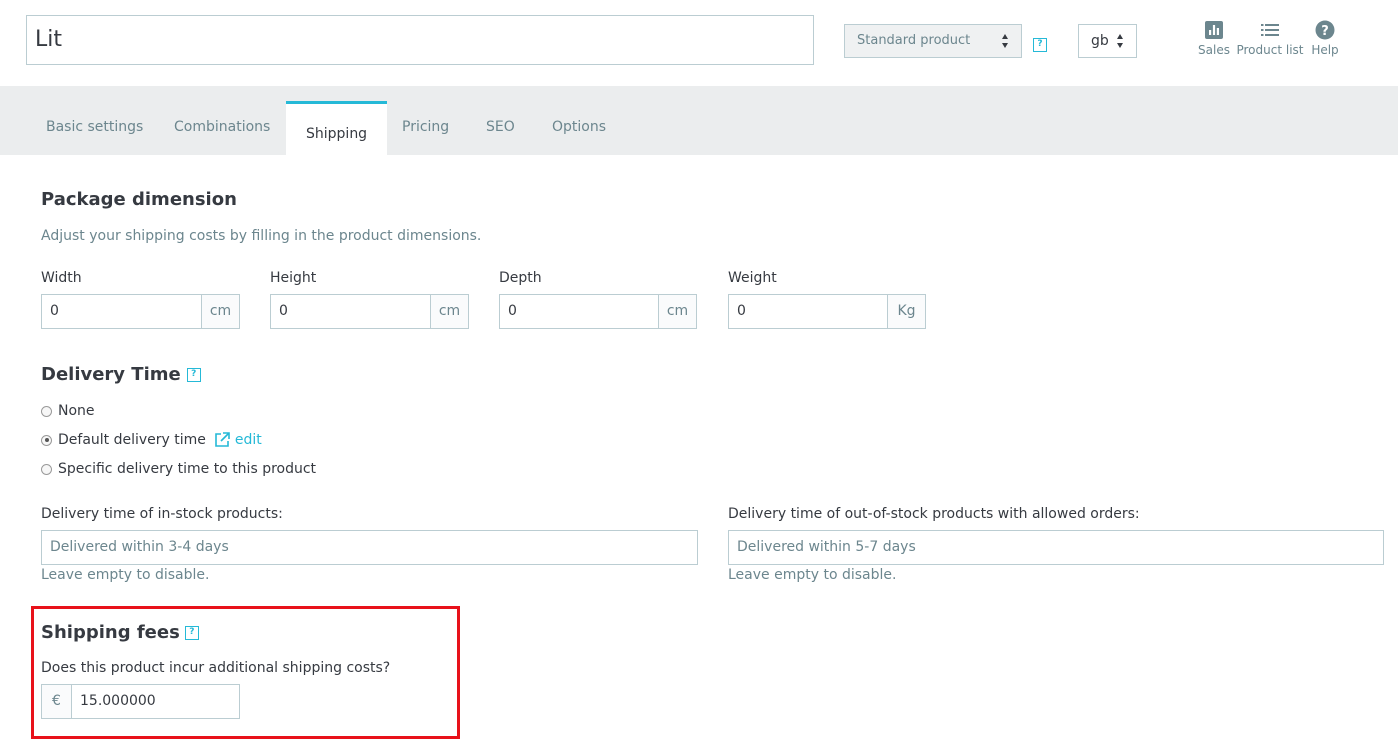  Describe the element at coordinates (222, 134) in the screenshot. I see `tab-combinations: Combinations` at that location.